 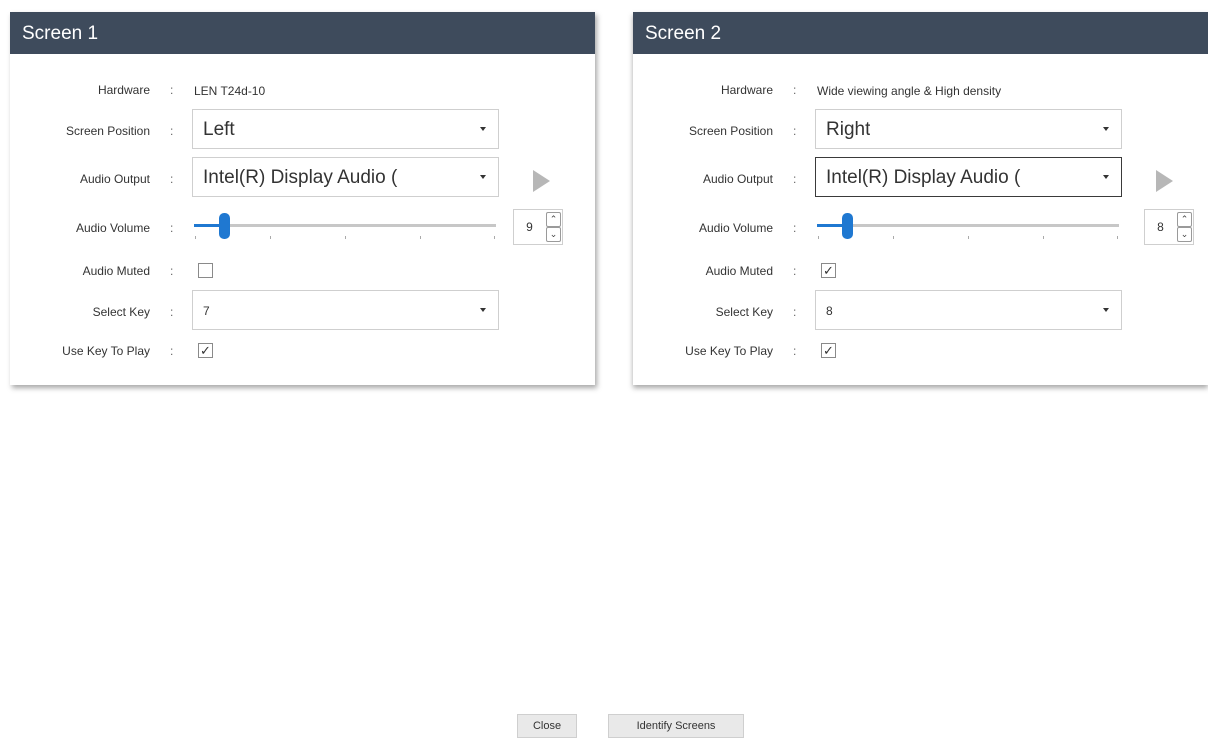 I want to click on audio-muted-checkbox: ✓, so click(x=828, y=270).